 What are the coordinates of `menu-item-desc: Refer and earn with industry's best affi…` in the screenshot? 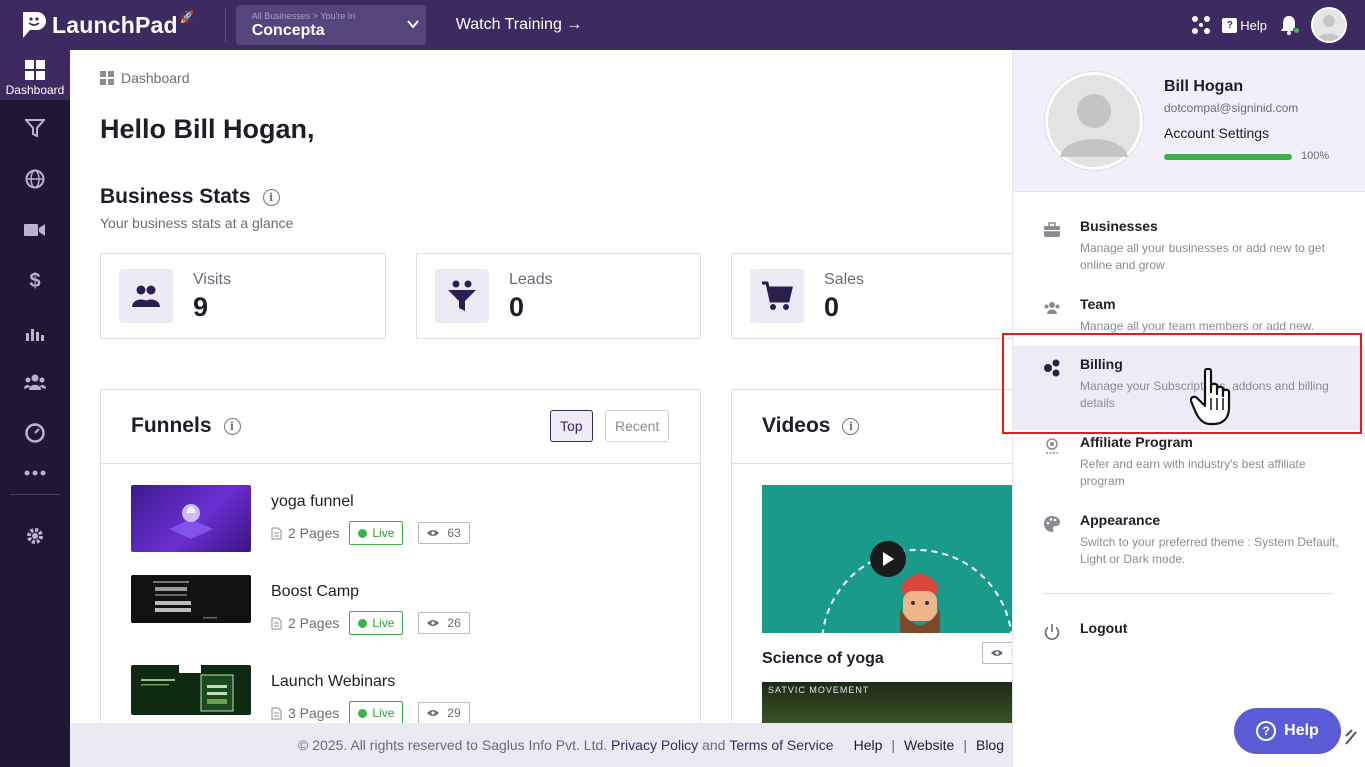 It's located at (1193, 472).